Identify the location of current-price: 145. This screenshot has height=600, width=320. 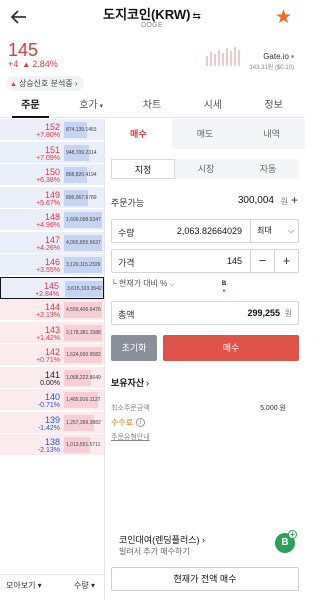
(23, 50).